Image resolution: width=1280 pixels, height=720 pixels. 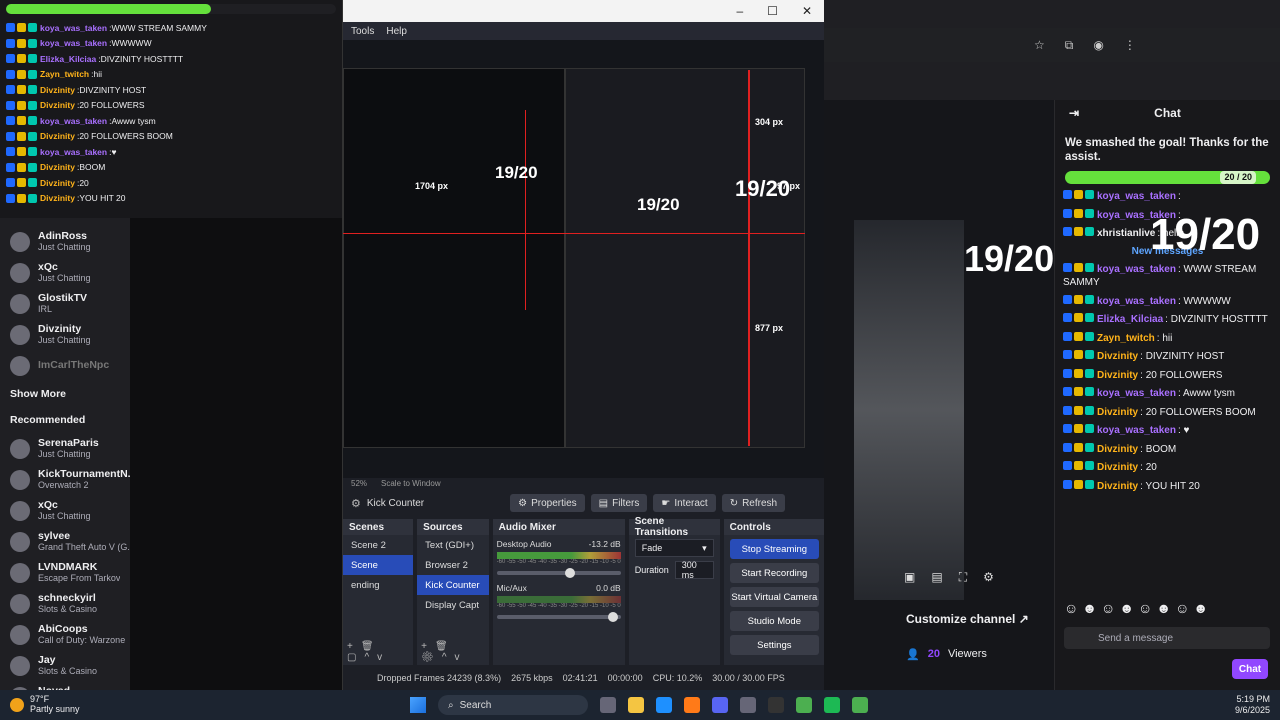 I want to click on windows-start-icon, so click(x=418, y=705).